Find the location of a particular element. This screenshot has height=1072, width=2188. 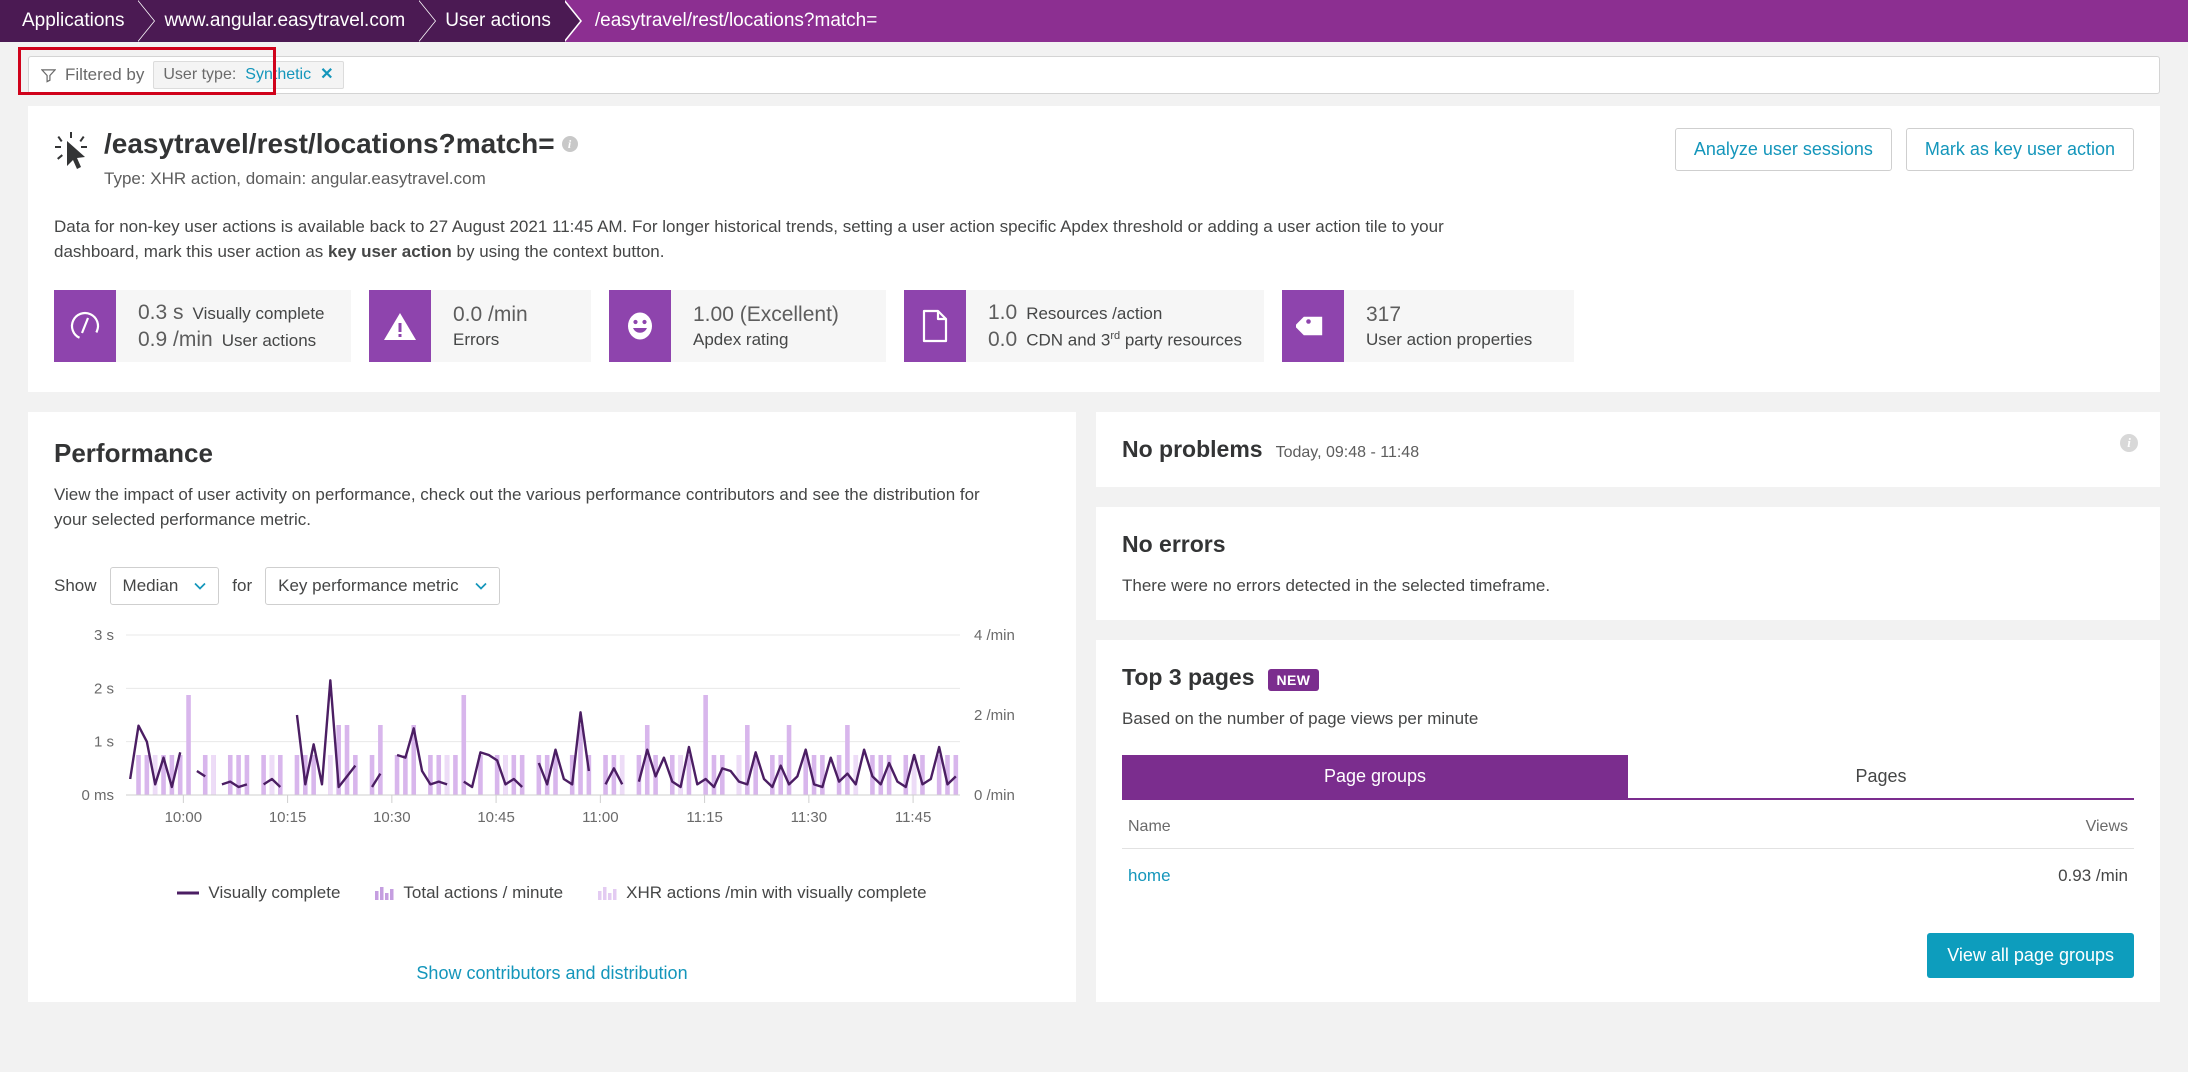

metric-select-value: Key performance metric is located at coordinates (368, 585).